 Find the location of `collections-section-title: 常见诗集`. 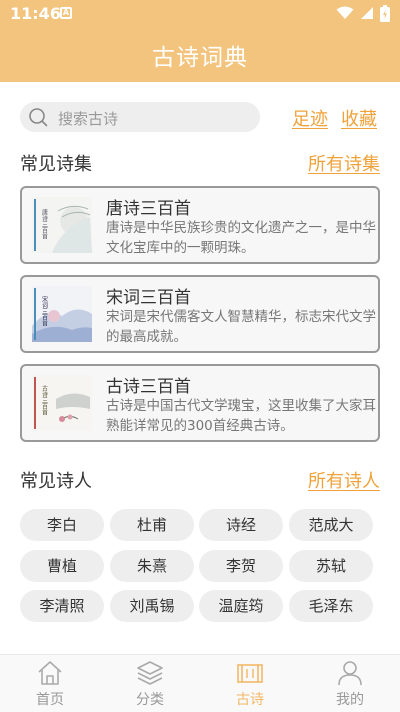

collections-section-title: 常见诗集 is located at coordinates (56, 164).